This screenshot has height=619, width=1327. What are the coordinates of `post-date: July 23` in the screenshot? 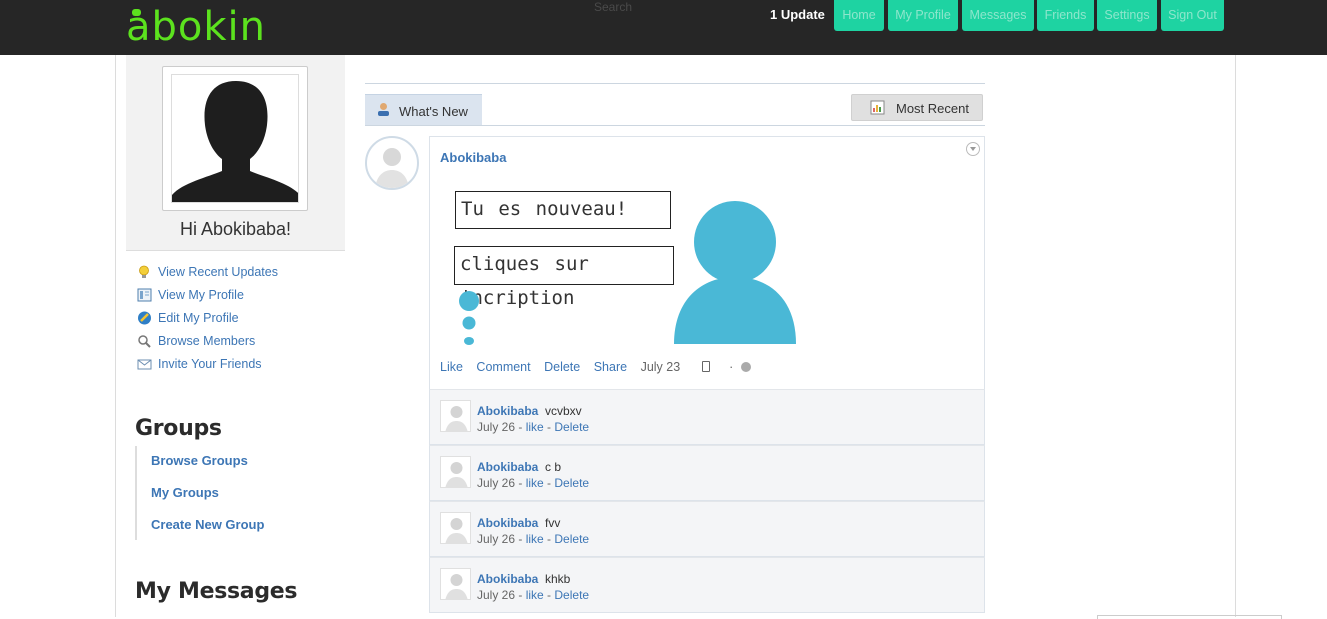 It's located at (660, 367).